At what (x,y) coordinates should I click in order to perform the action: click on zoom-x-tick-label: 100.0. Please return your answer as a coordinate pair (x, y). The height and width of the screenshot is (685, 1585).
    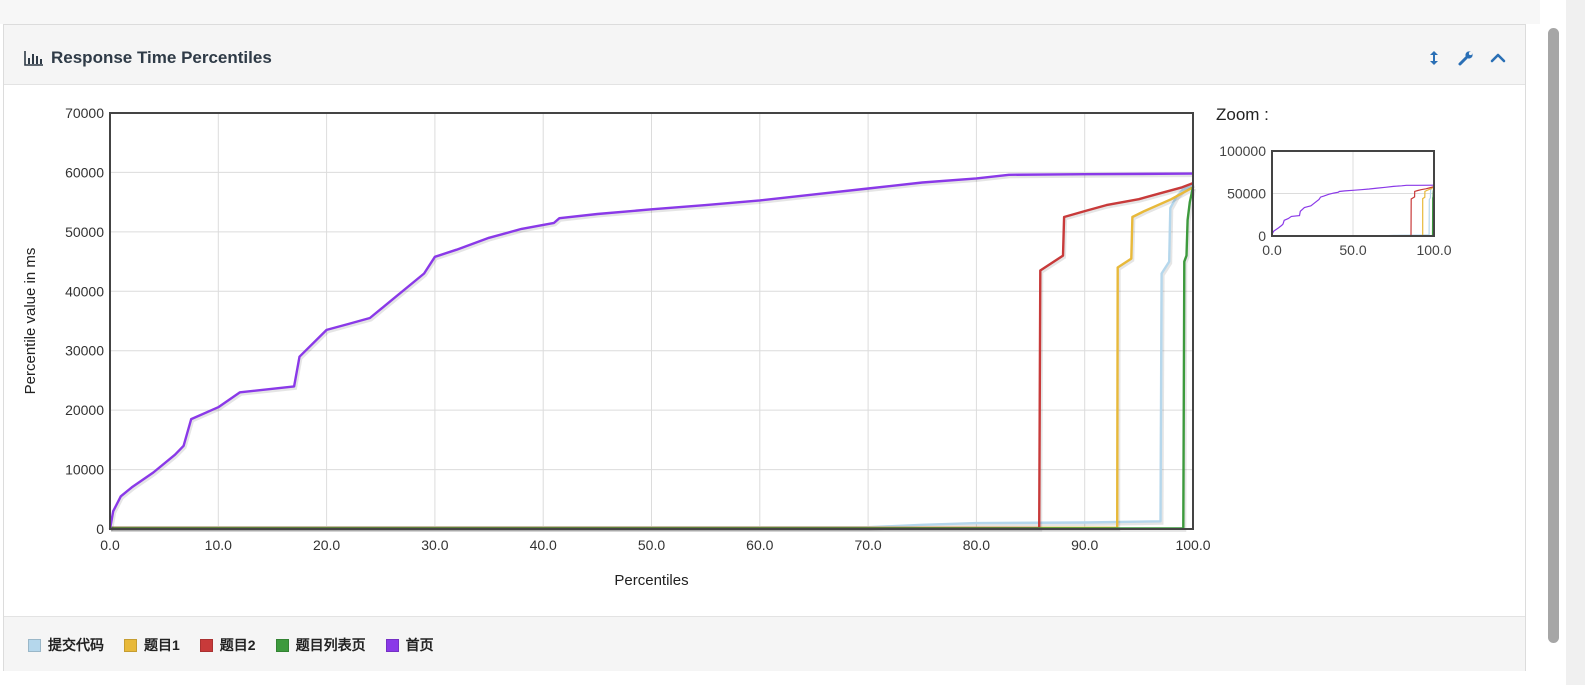
    Looking at the image, I should click on (1433, 250).